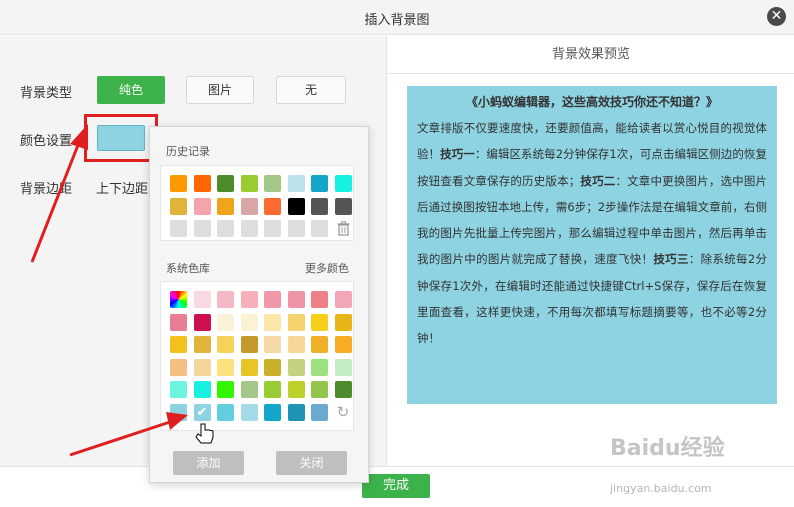 This screenshot has height=507, width=794. Describe the element at coordinates (208, 463) in the screenshot. I see `add-button: 添加` at that location.